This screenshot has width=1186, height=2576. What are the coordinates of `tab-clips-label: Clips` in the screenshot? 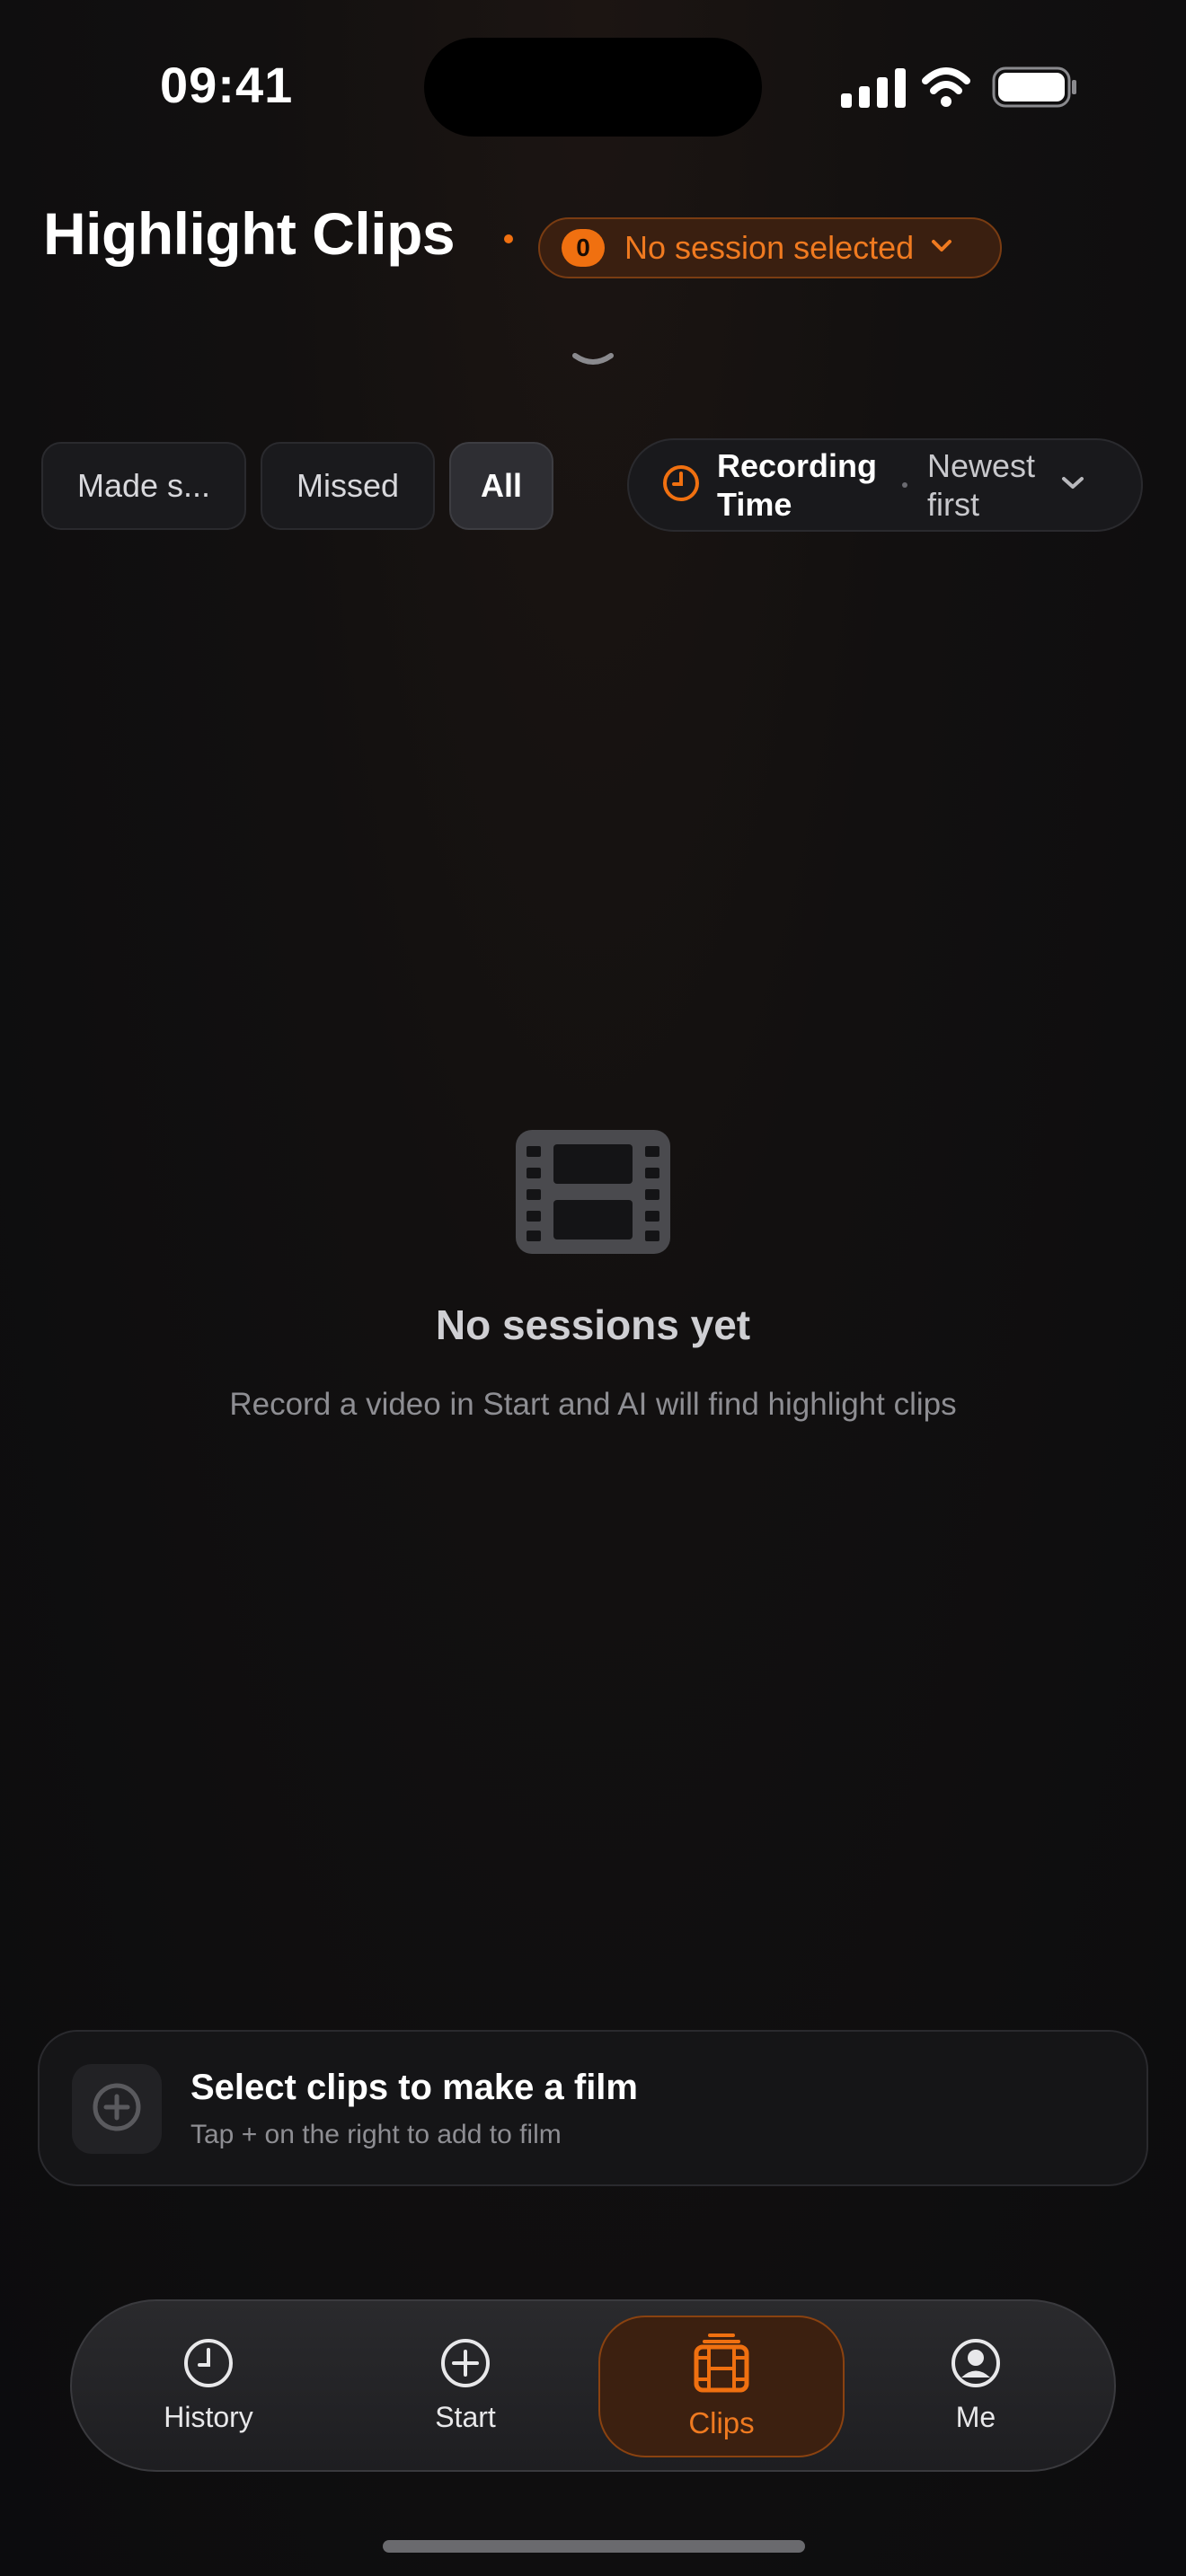 It's located at (721, 2422).